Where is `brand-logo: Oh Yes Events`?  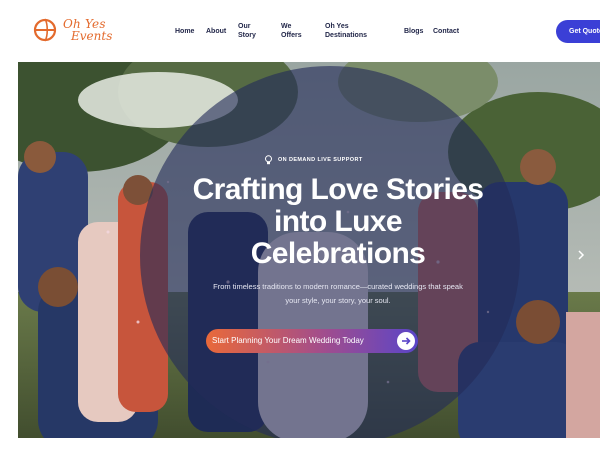
brand-logo: Oh Yes Events is located at coordinates (78, 33).